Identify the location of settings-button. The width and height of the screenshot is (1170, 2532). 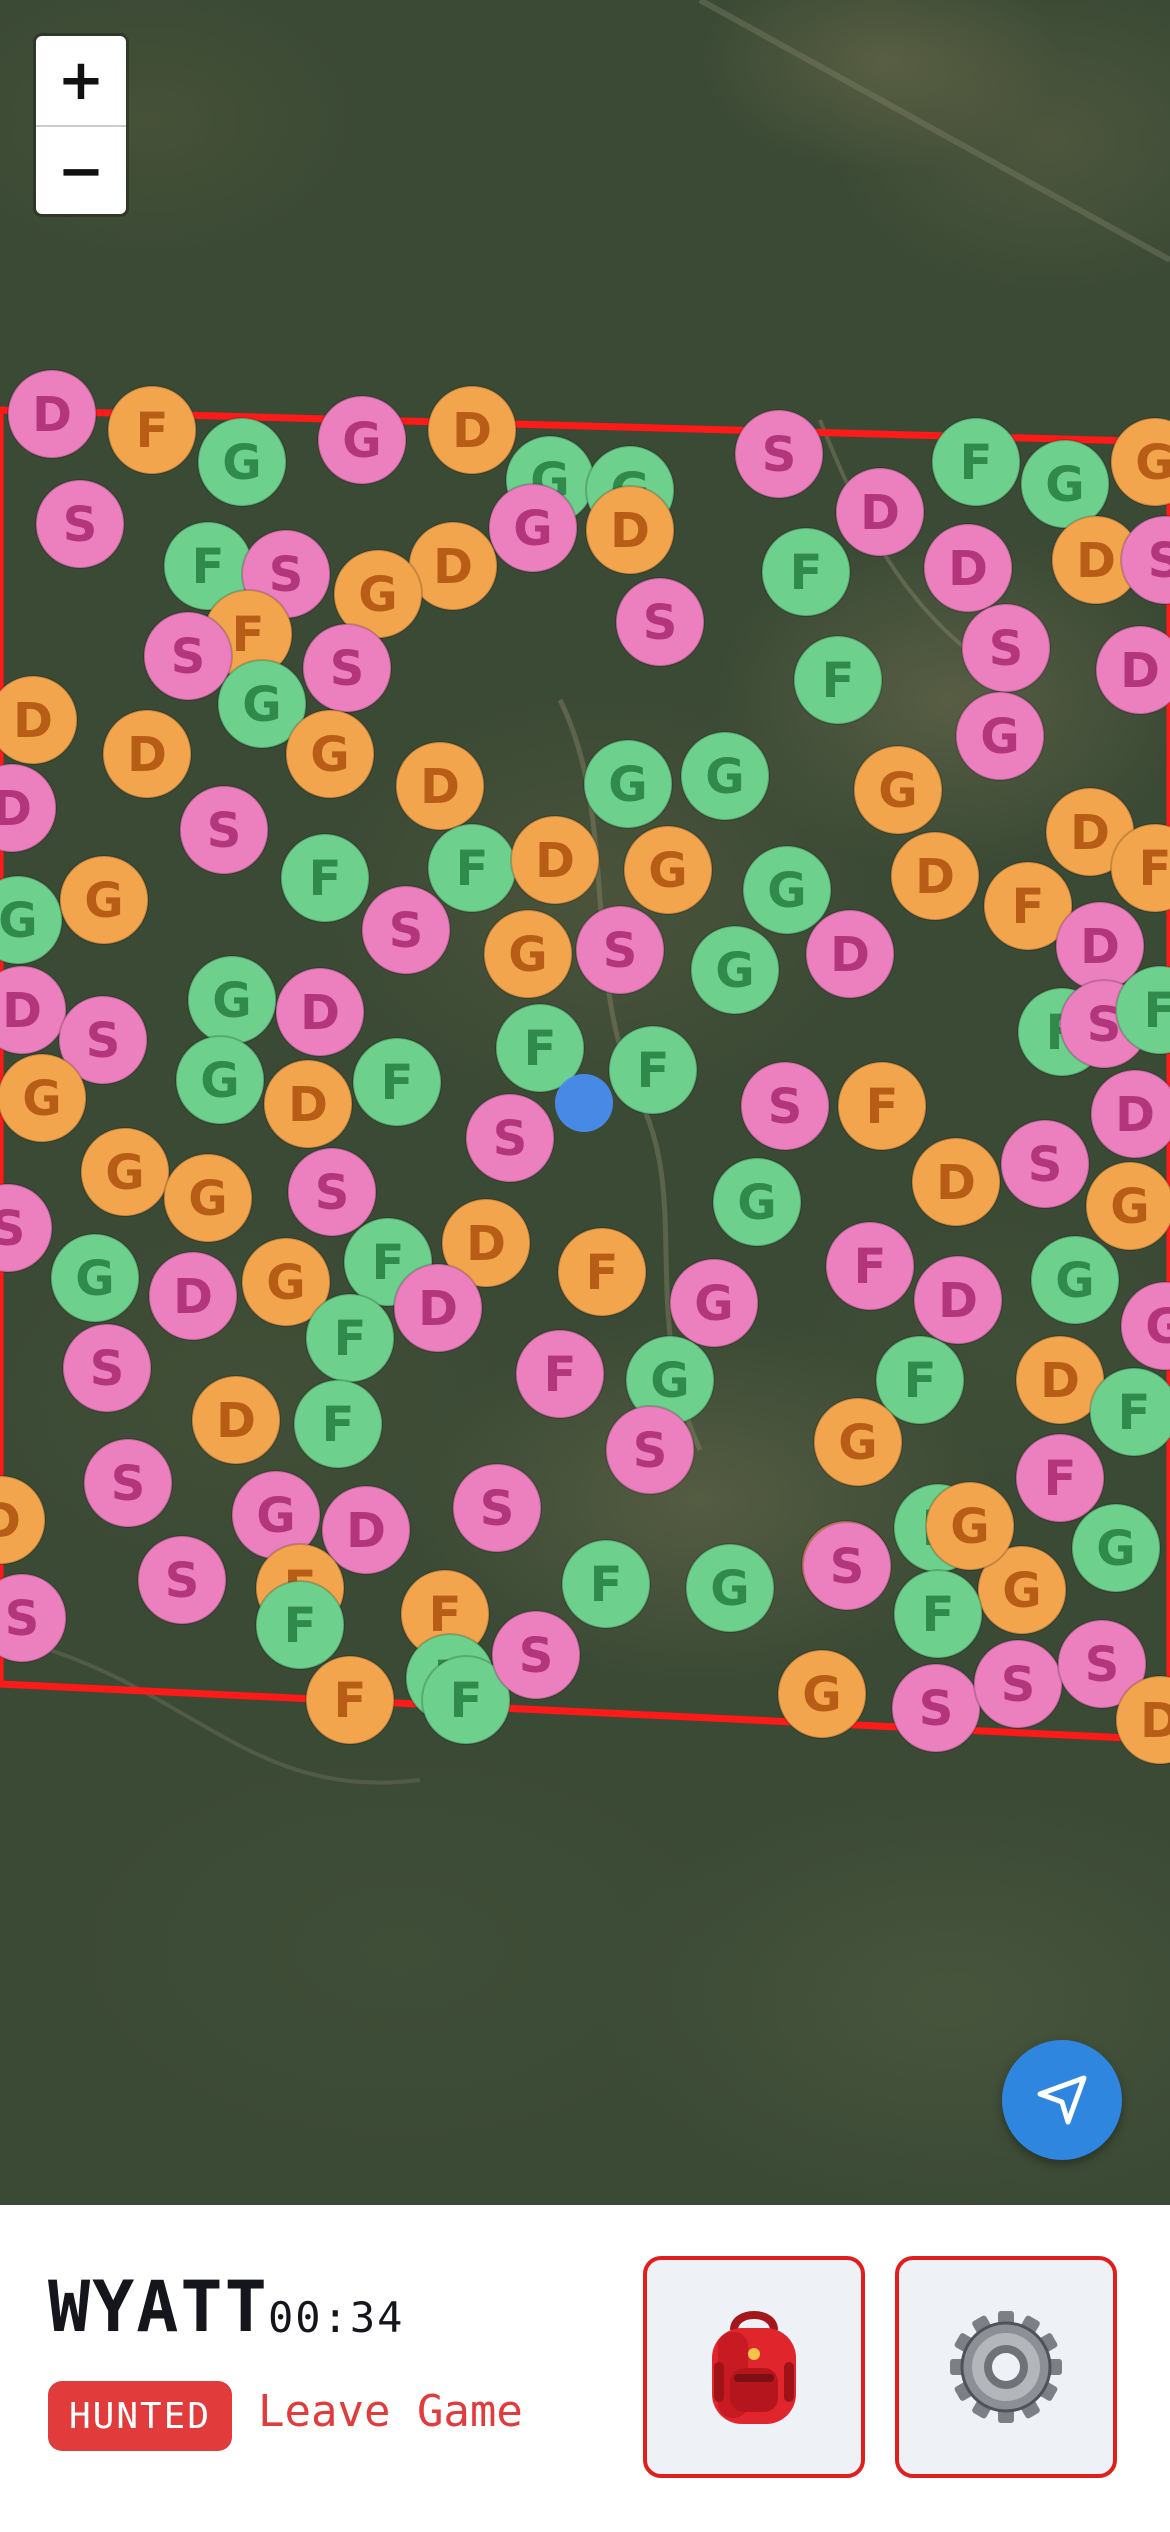
(1006, 2367).